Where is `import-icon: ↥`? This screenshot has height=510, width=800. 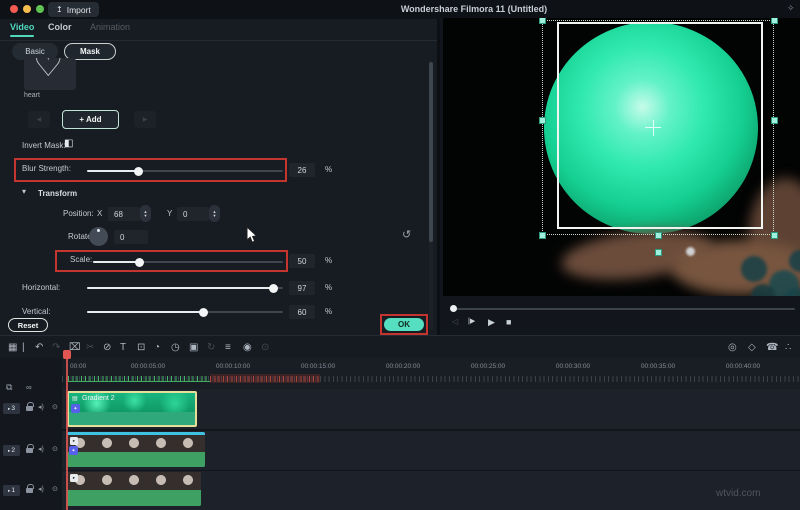 import-icon: ↥ is located at coordinates (59, 9).